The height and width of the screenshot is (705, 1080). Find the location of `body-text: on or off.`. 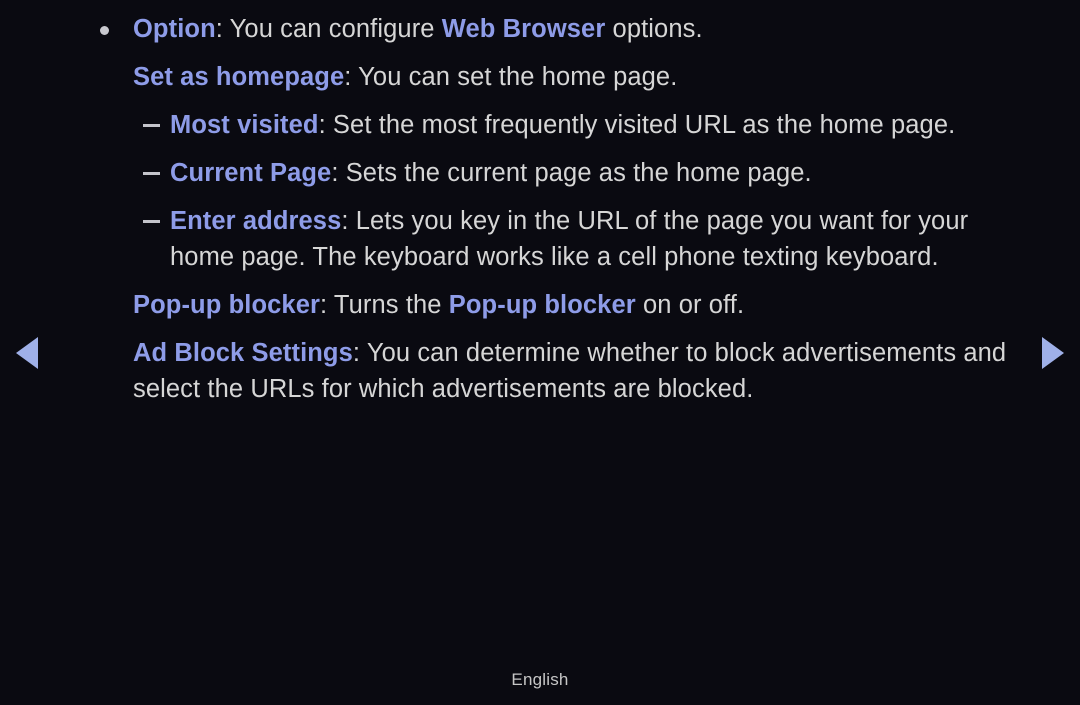

body-text: on or off. is located at coordinates (690, 305).